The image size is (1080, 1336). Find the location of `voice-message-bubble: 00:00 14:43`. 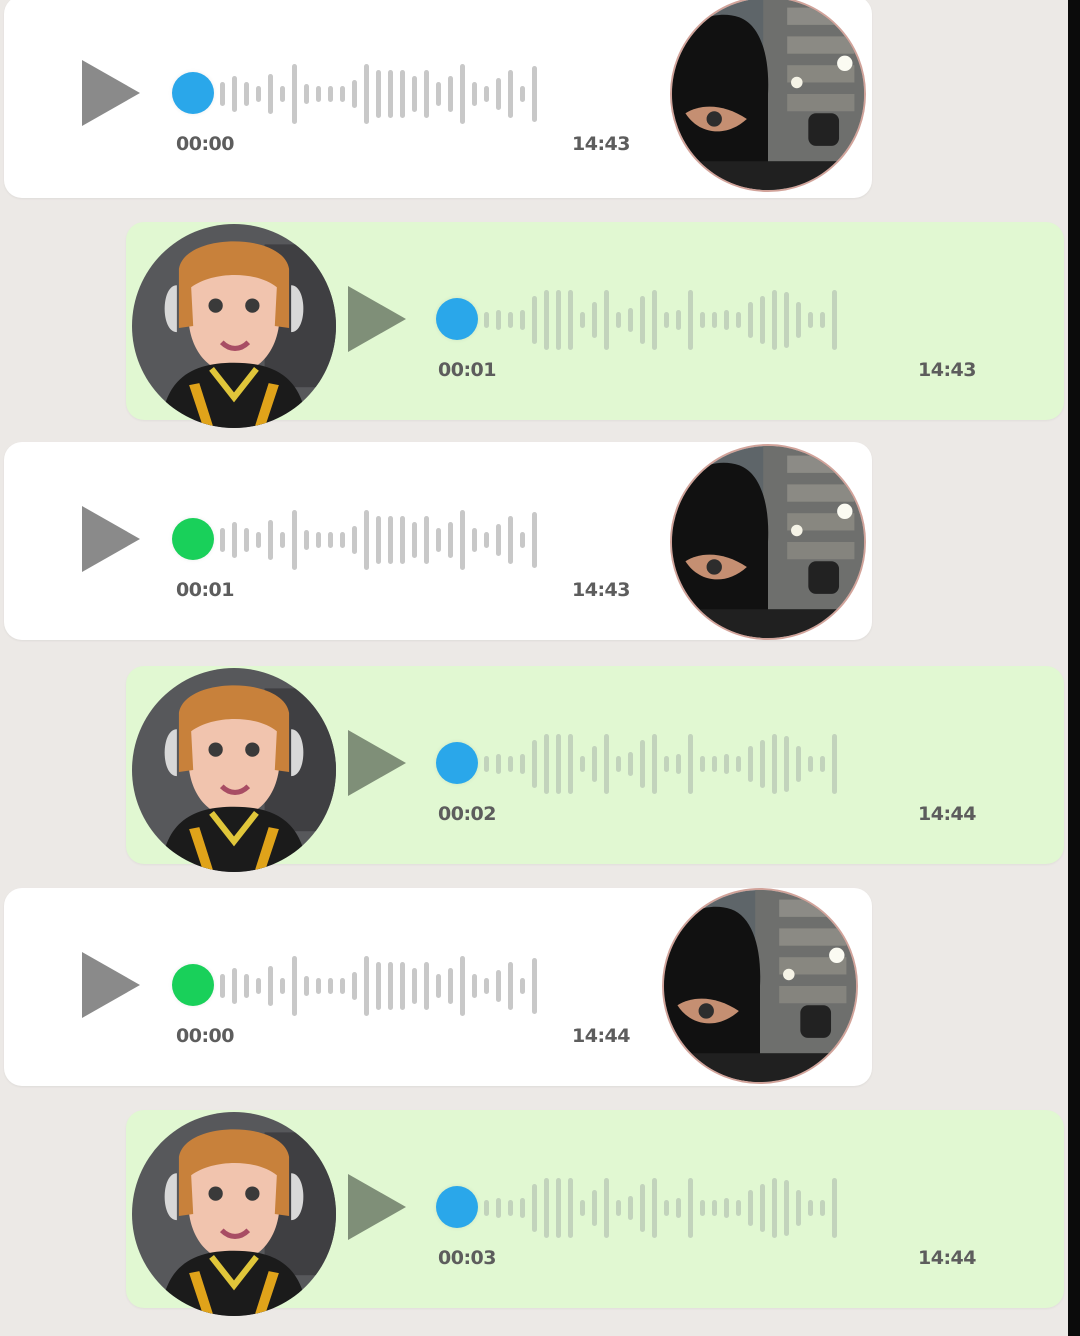

voice-message-bubble: 00:00 14:43 is located at coordinates (438, 99).